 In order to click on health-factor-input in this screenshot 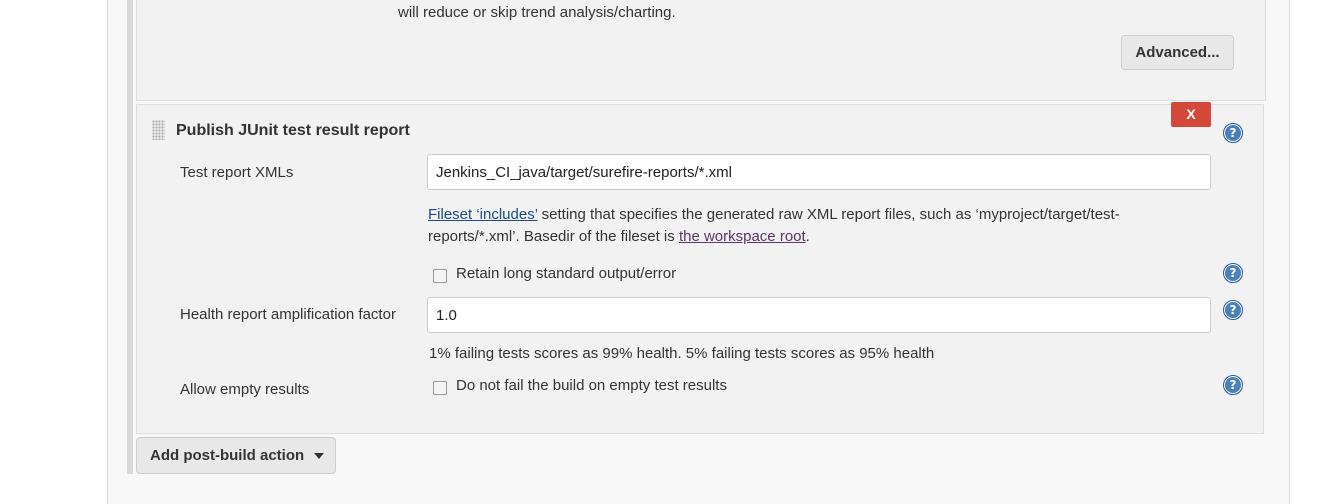, I will do `click(819, 315)`.